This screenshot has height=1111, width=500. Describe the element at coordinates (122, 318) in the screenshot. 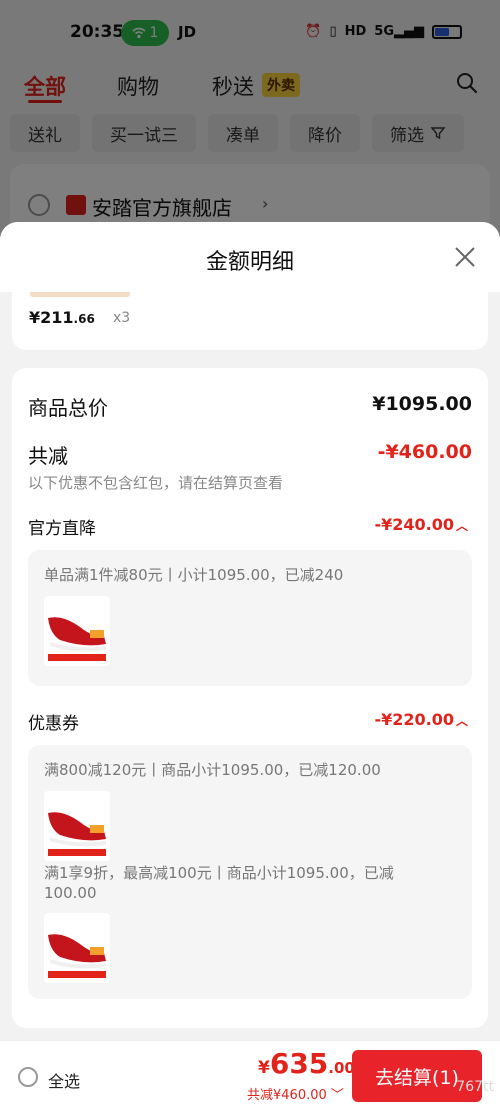

I see `product-quantity: x3` at that location.